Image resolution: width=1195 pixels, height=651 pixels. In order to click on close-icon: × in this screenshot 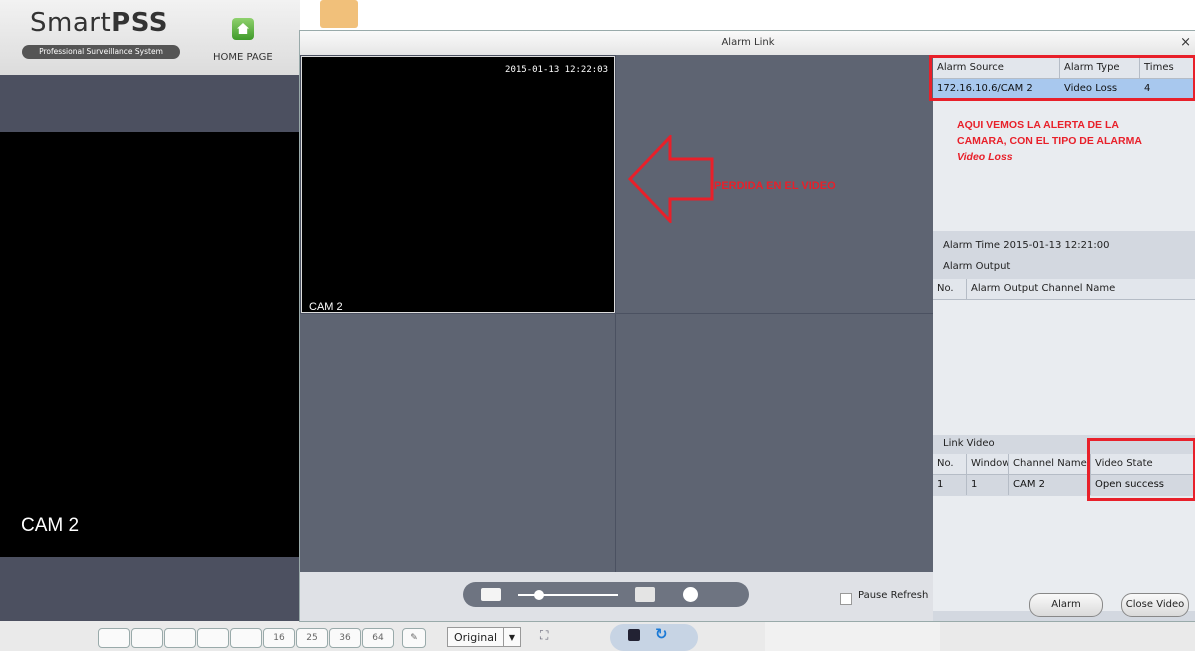, I will do `click(1185, 43)`.